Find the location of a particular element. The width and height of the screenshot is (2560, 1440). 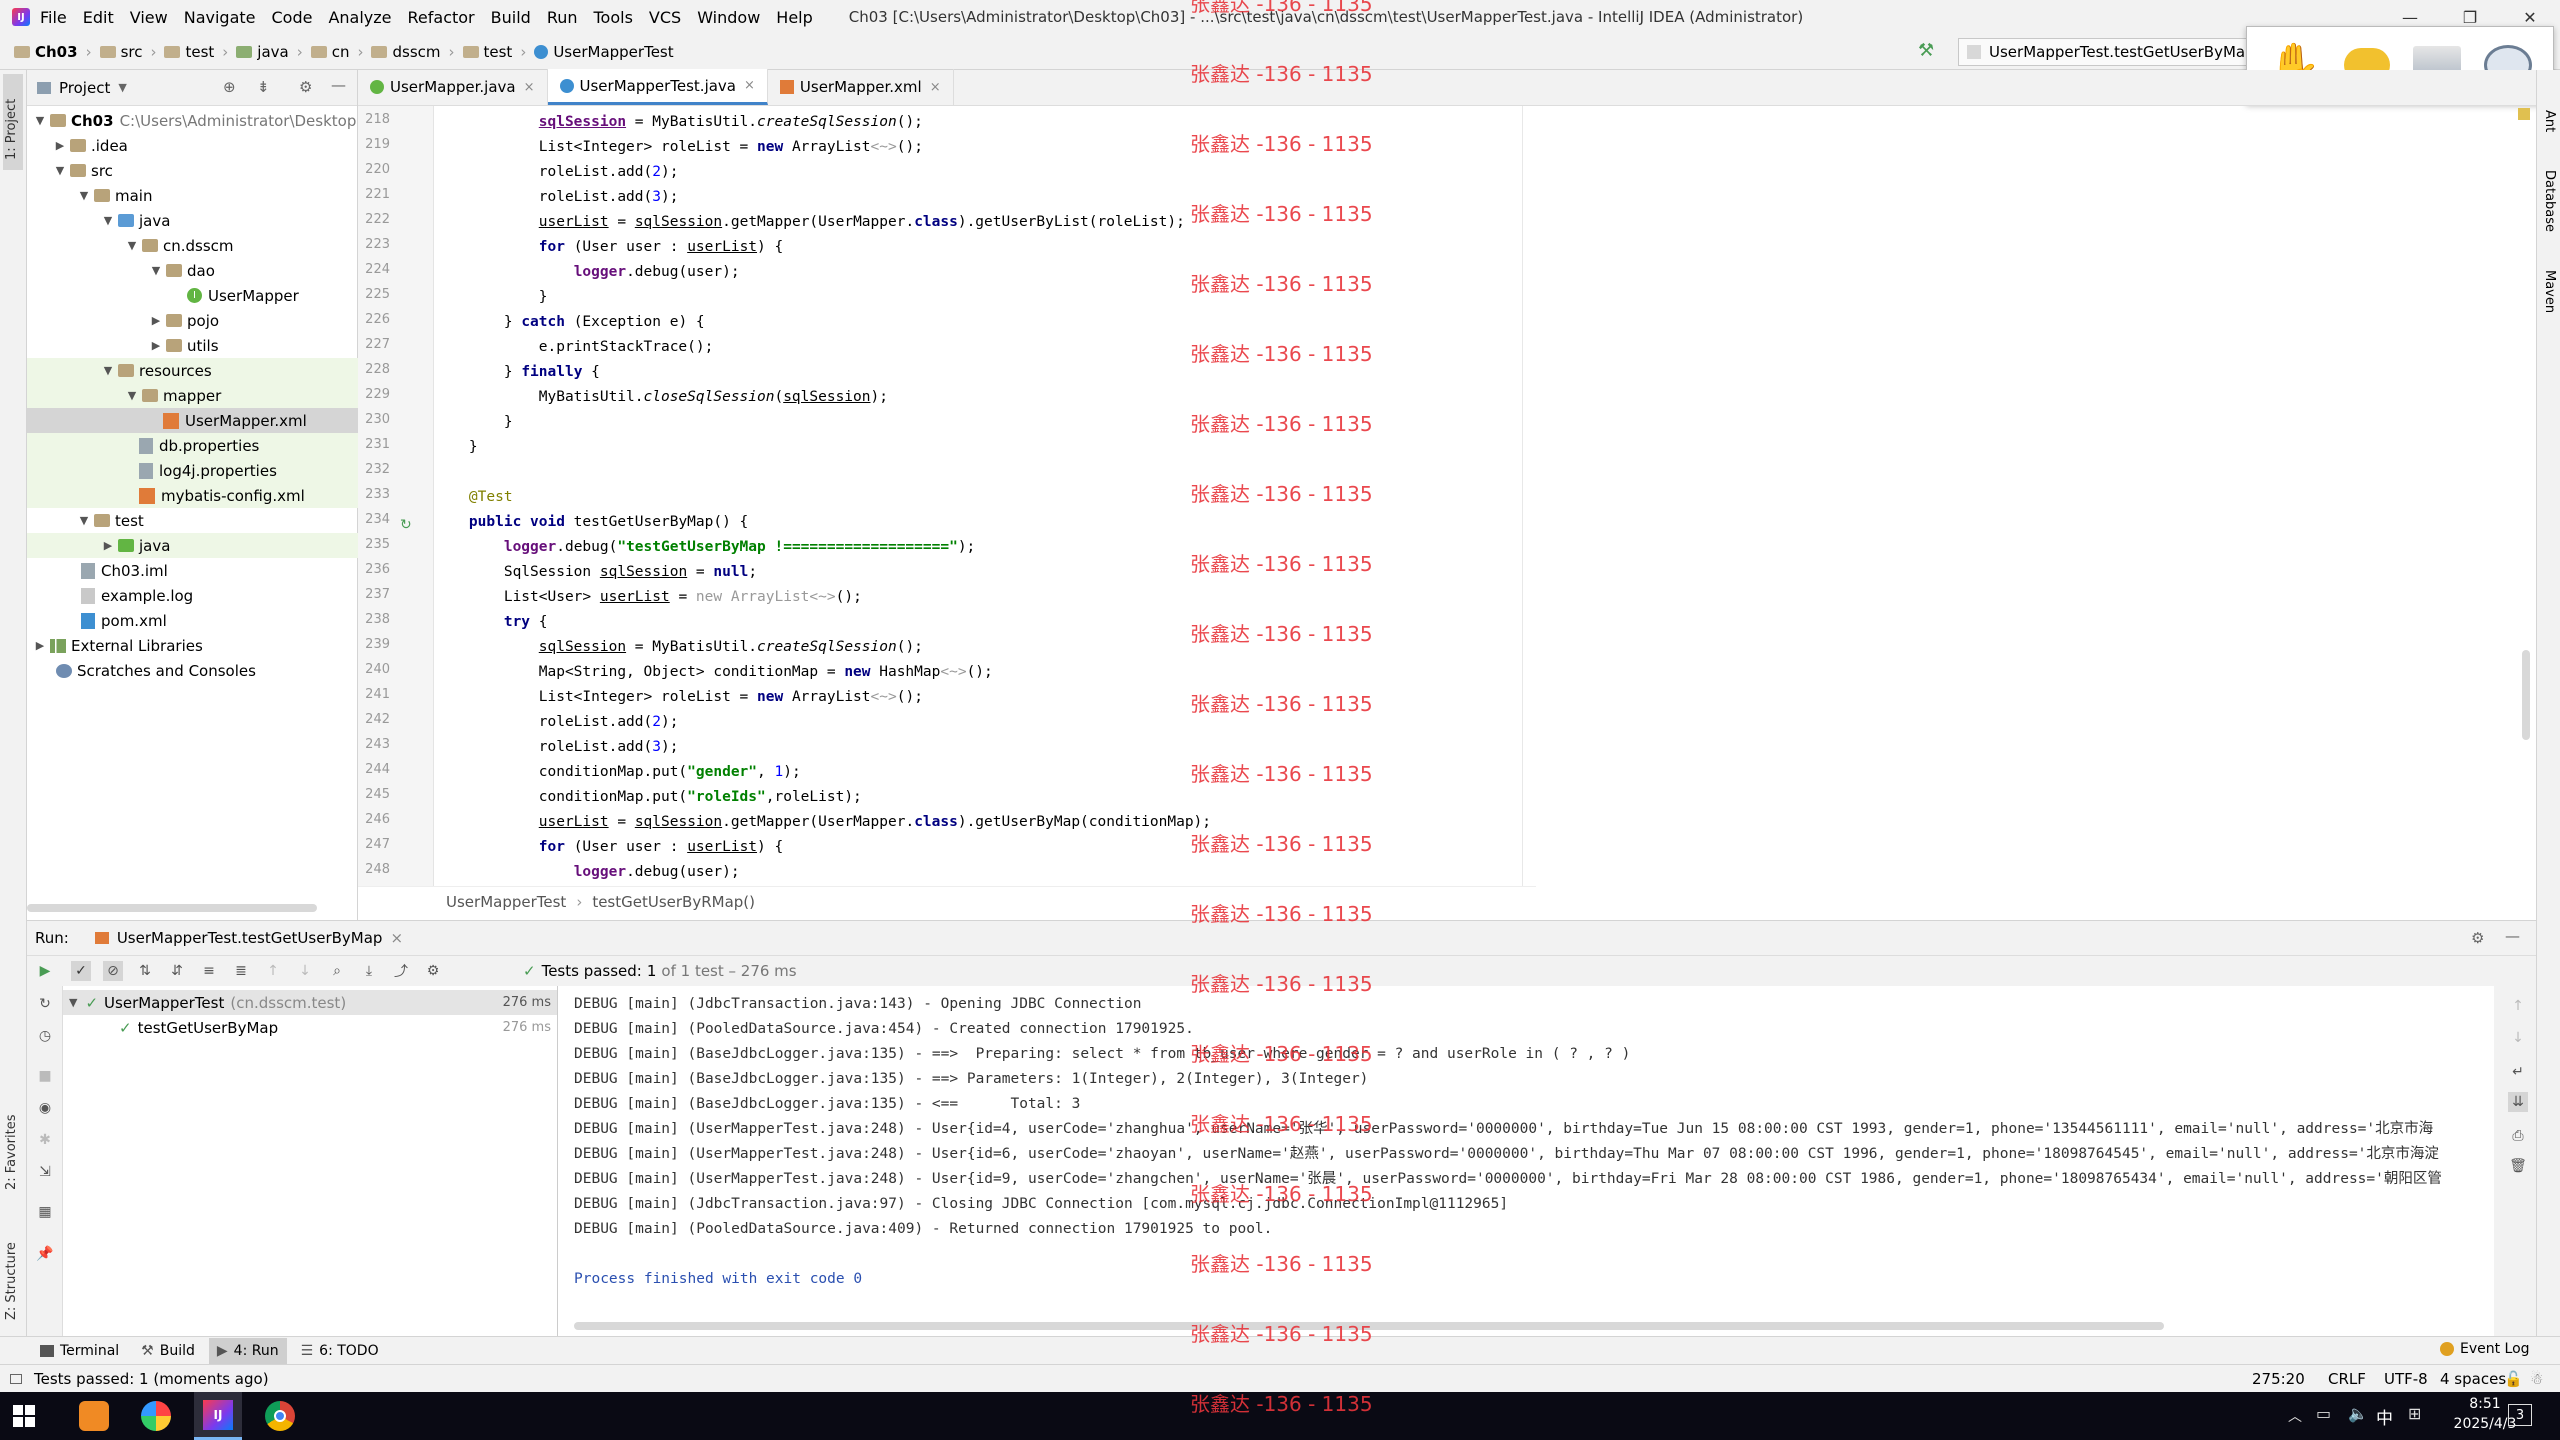

expand-all-icon: ≡ is located at coordinates (209, 971).